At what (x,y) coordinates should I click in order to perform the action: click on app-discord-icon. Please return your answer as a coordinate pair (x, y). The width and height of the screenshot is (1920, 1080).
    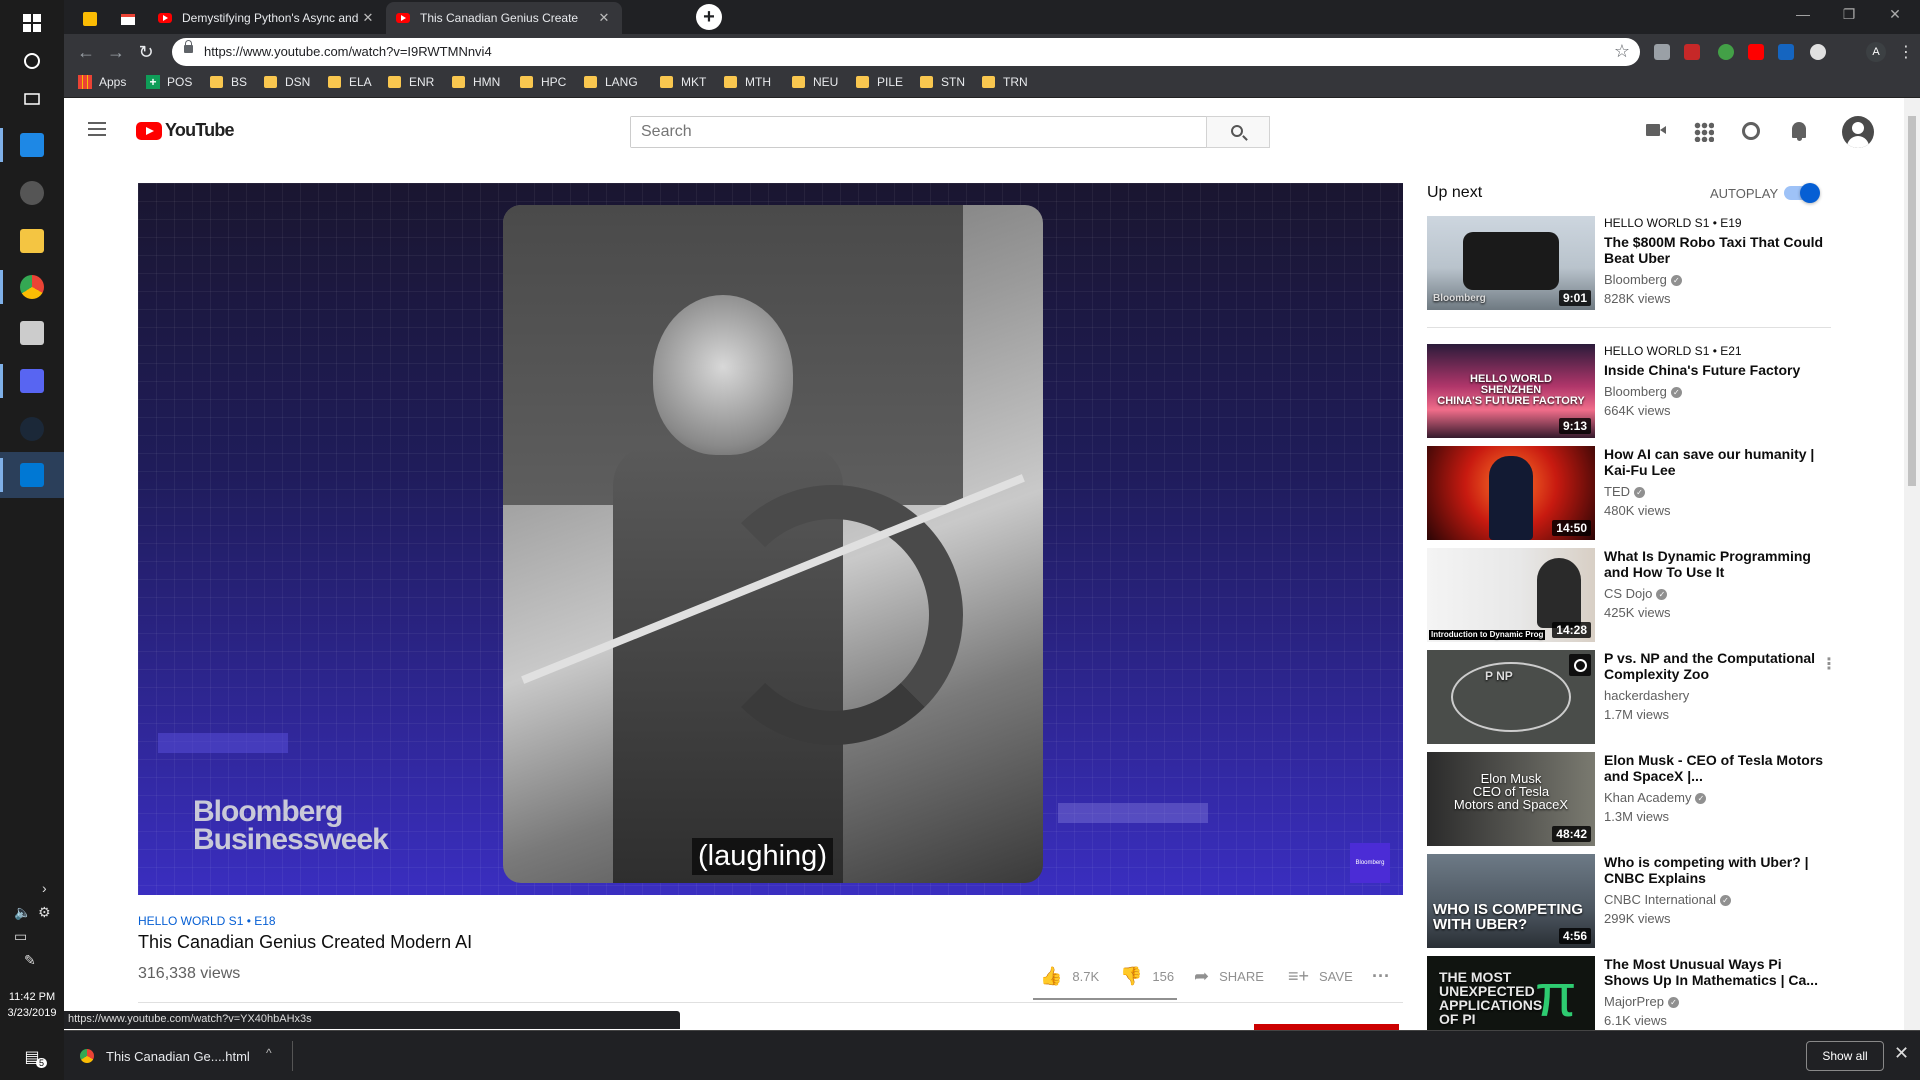
    Looking at the image, I should click on (32, 381).